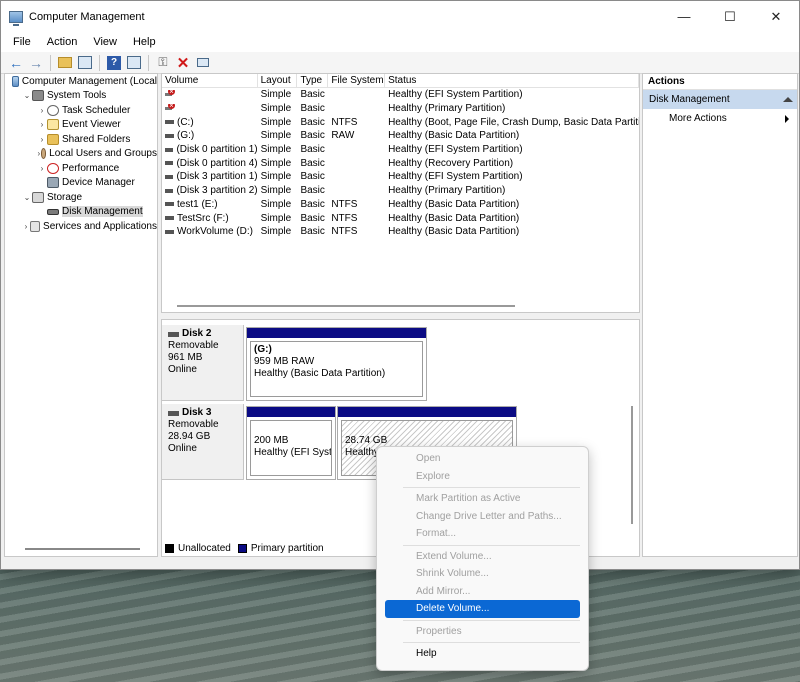 This screenshot has width=800, height=682. What do you see at coordinates (482, 654) in the screenshot?
I see `menu-item-help: Help` at bounding box center [482, 654].